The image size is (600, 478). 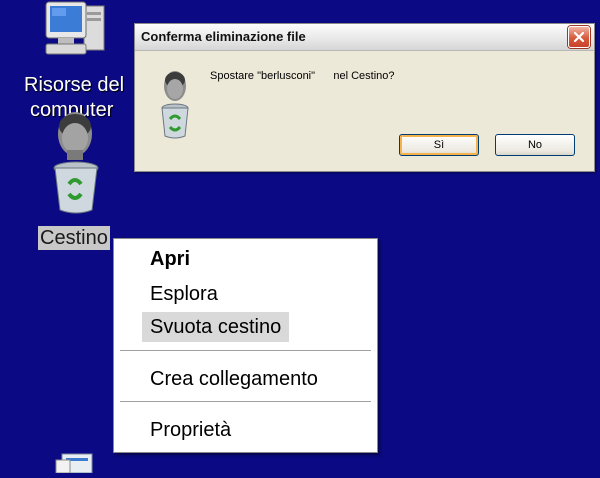 I want to click on desktop-icon-computer, so click(x=75, y=31).